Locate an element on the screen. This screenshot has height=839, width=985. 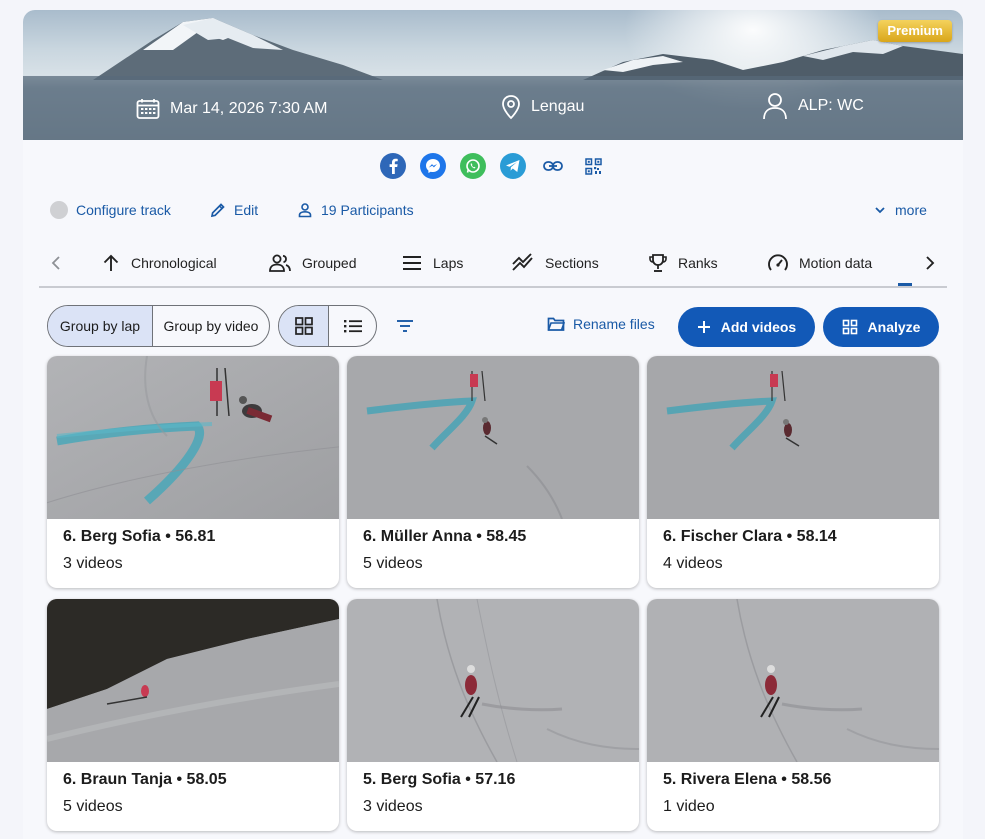
tab-label: Grouped is located at coordinates (329, 263).